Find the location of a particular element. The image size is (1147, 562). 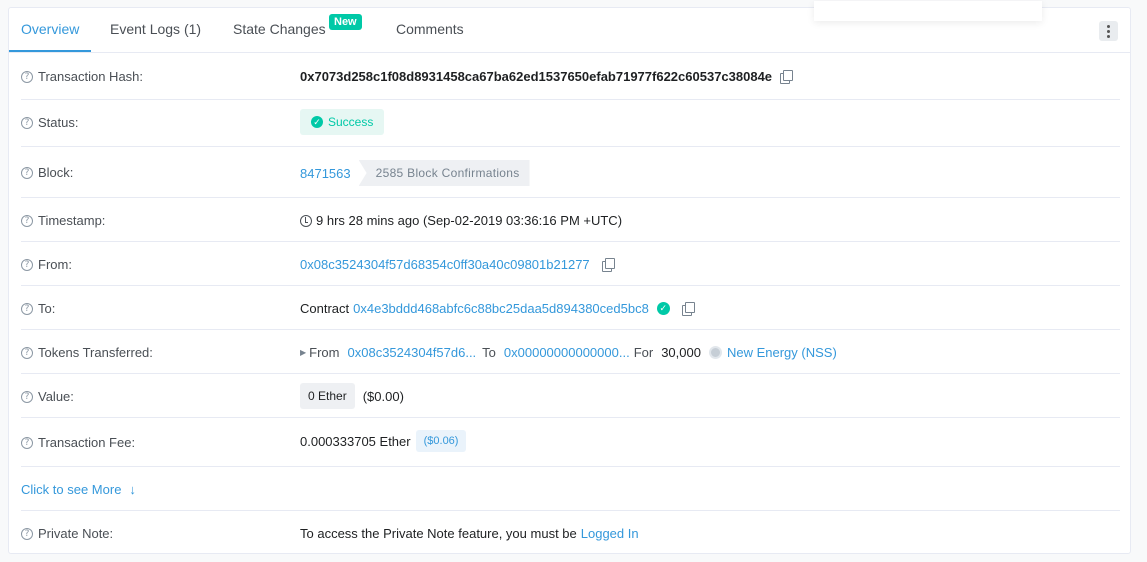

block-confirmations-badge: 2585 Block Confirmations is located at coordinates (444, 173).